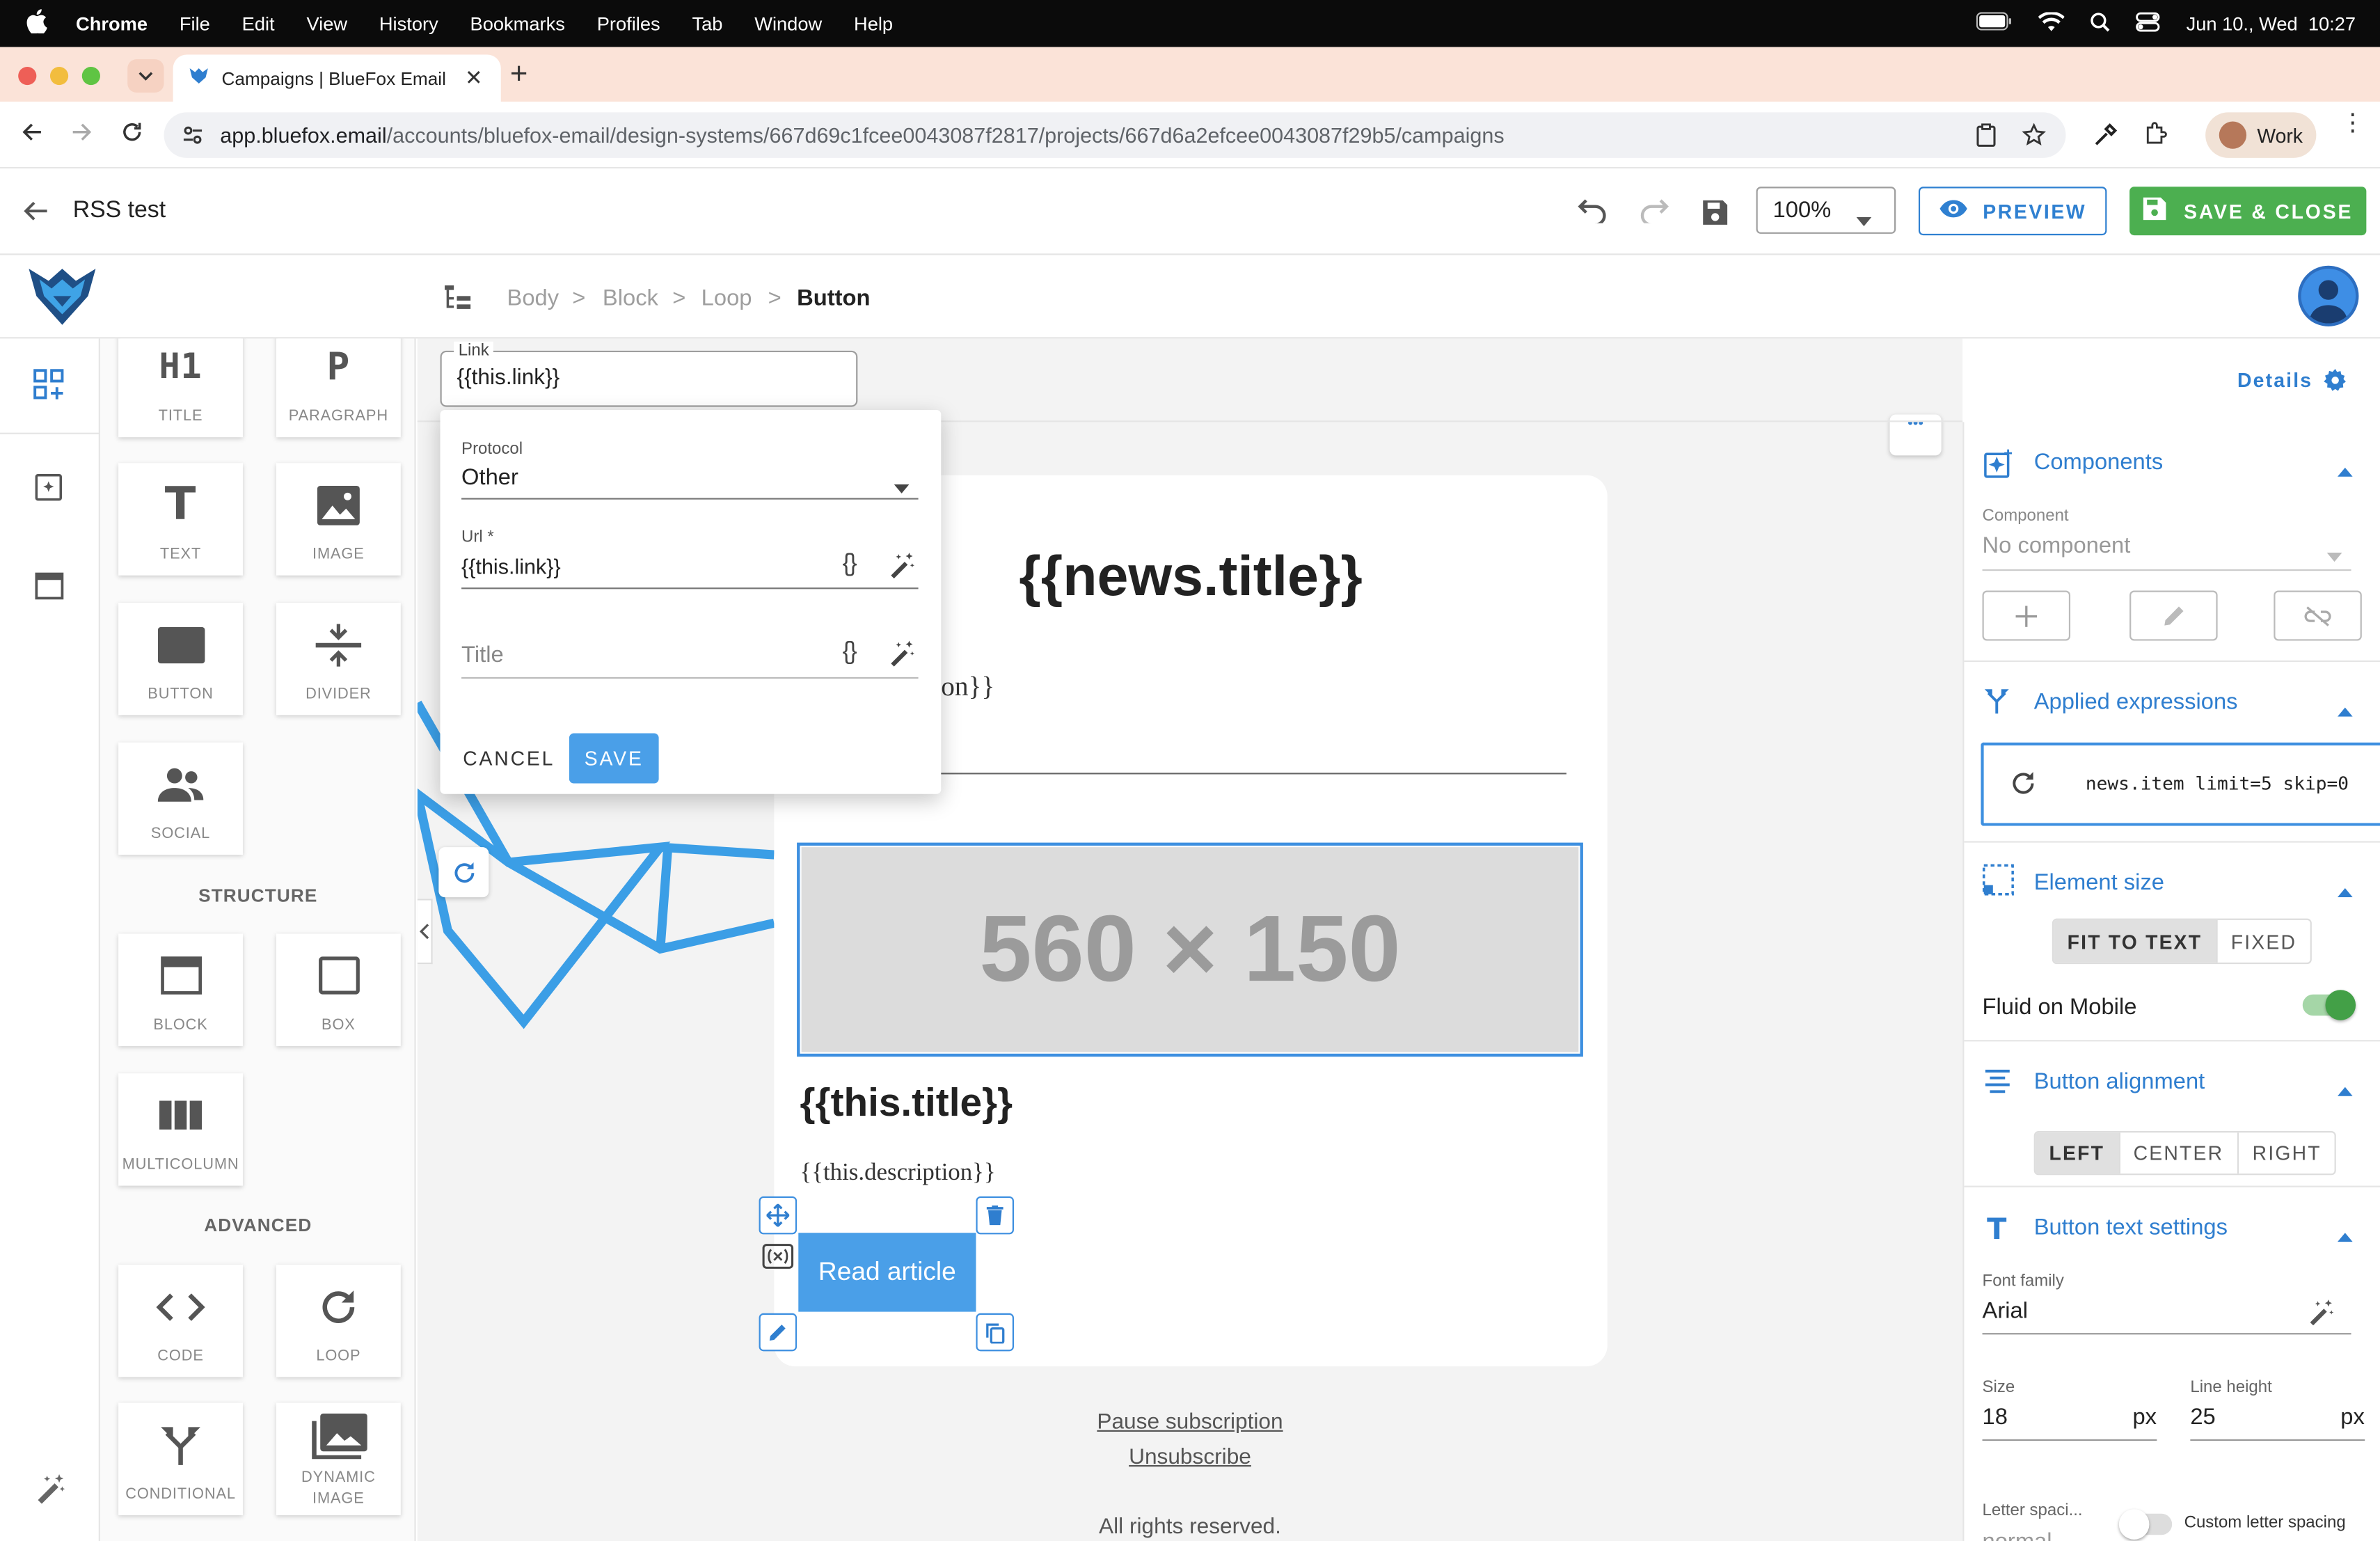  What do you see at coordinates (338, 388) in the screenshot?
I see `palette-paragraph: P PARAGRAPH` at bounding box center [338, 388].